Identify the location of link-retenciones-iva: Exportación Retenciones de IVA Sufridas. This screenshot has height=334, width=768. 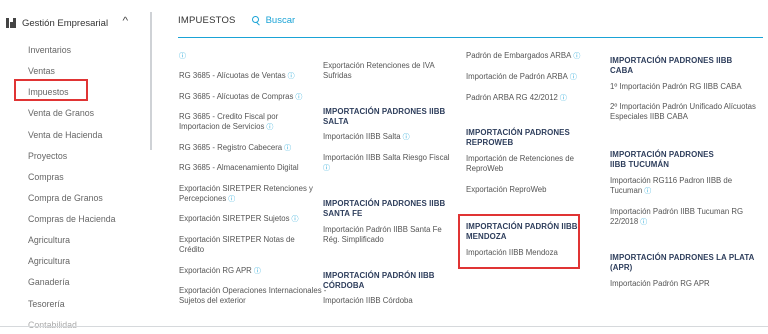
(388, 71).